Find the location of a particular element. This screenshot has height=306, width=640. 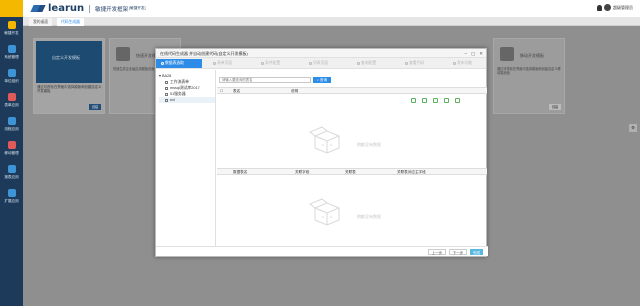

settings-icon is located at coordinates (457, 100).